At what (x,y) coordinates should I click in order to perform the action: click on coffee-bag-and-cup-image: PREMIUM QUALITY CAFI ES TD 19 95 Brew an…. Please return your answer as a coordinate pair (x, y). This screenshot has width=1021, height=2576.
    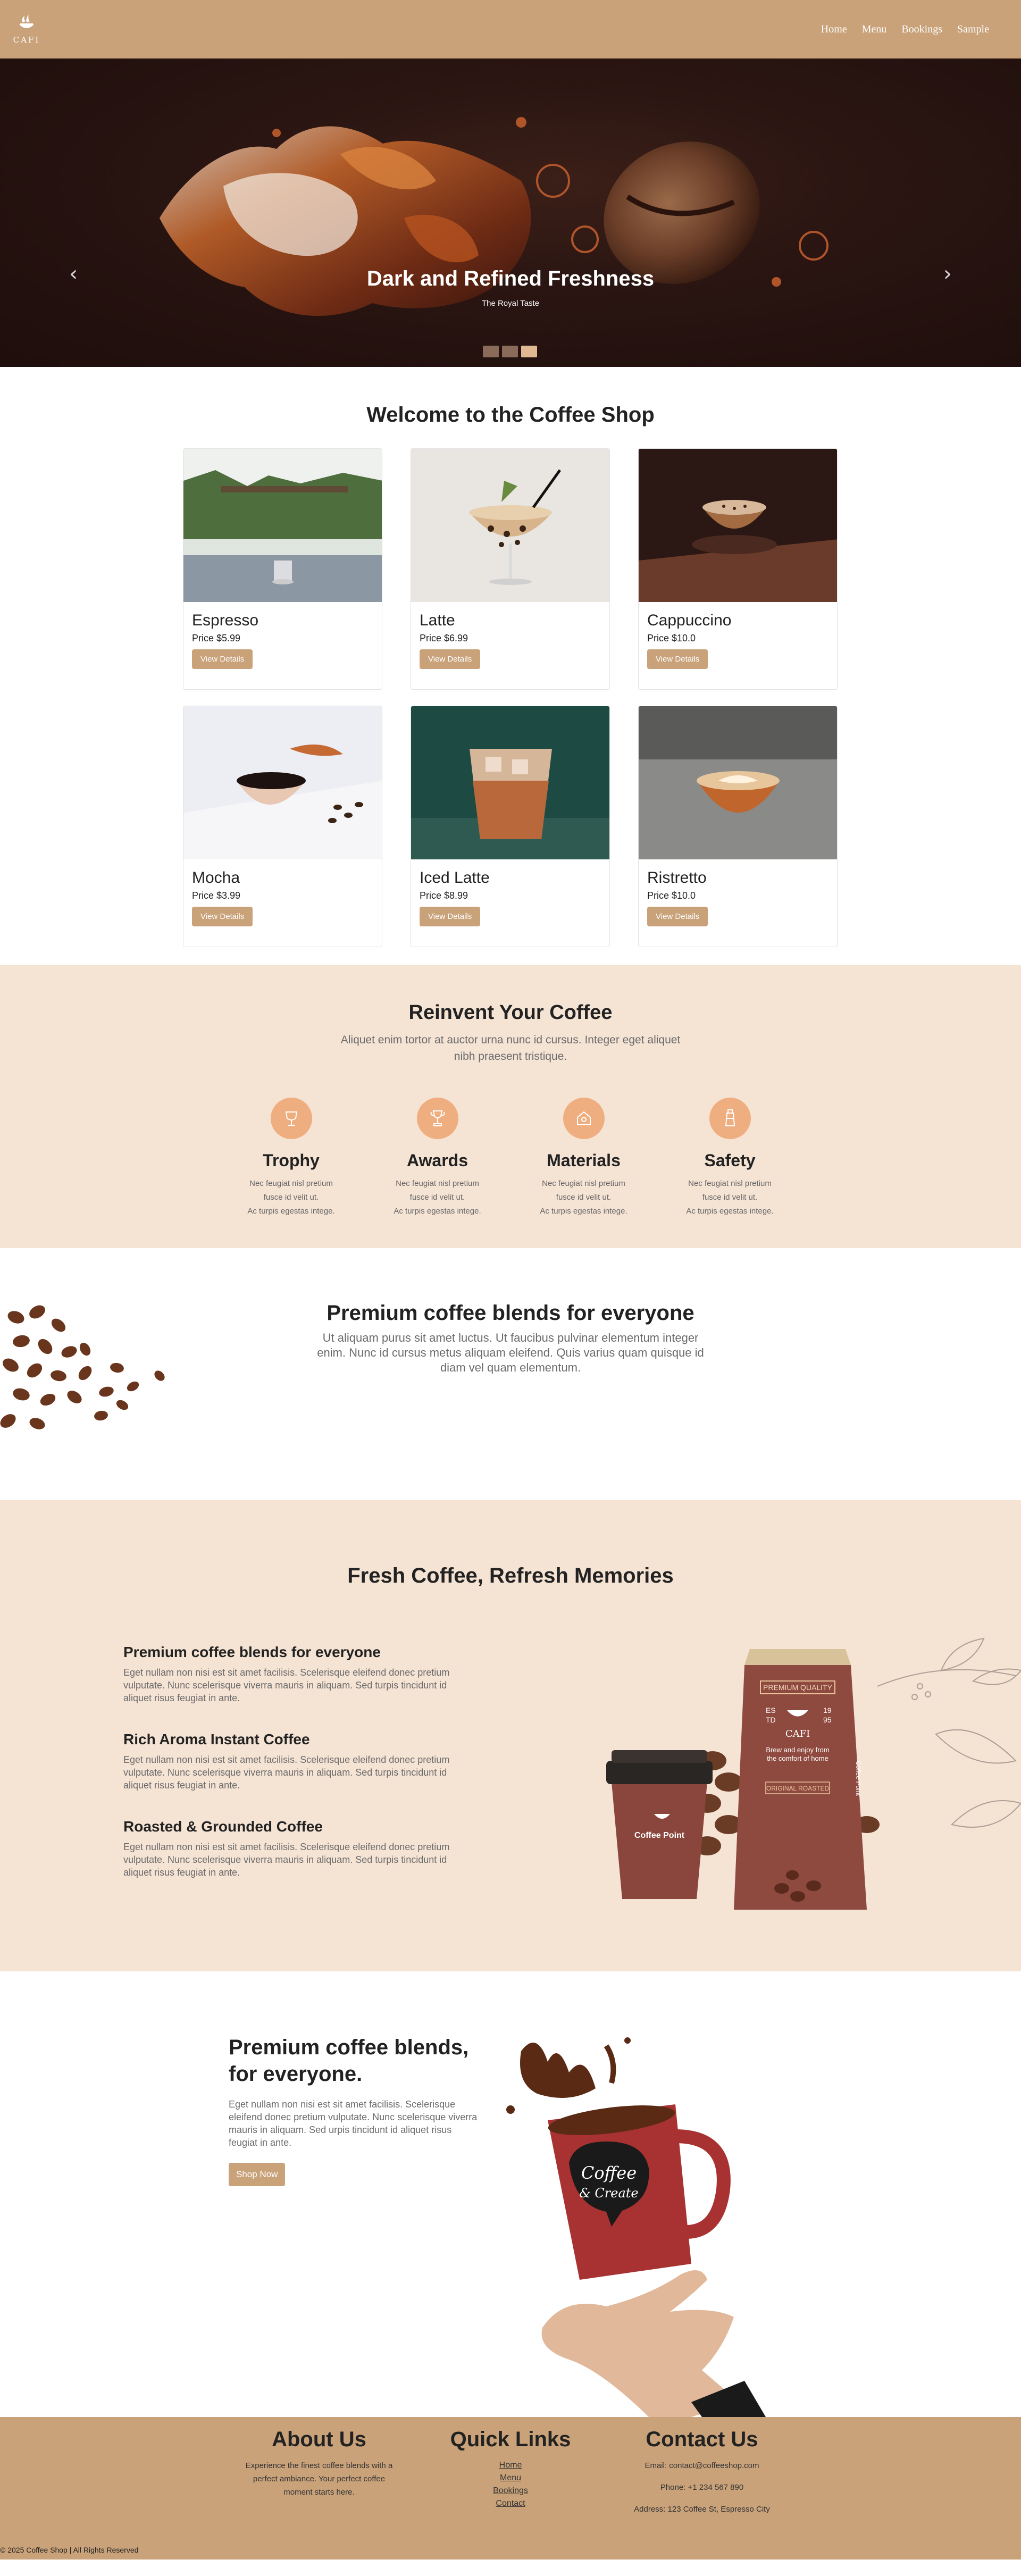
    Looking at the image, I should click on (813, 1773).